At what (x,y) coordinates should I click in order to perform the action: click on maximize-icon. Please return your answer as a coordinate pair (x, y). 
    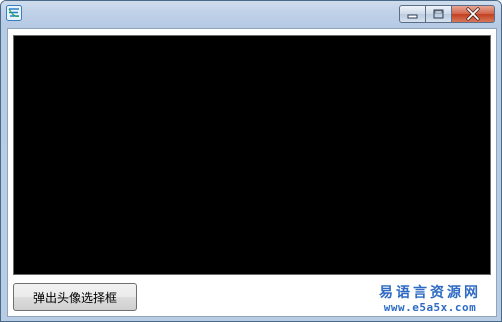
    Looking at the image, I should click on (438, 14).